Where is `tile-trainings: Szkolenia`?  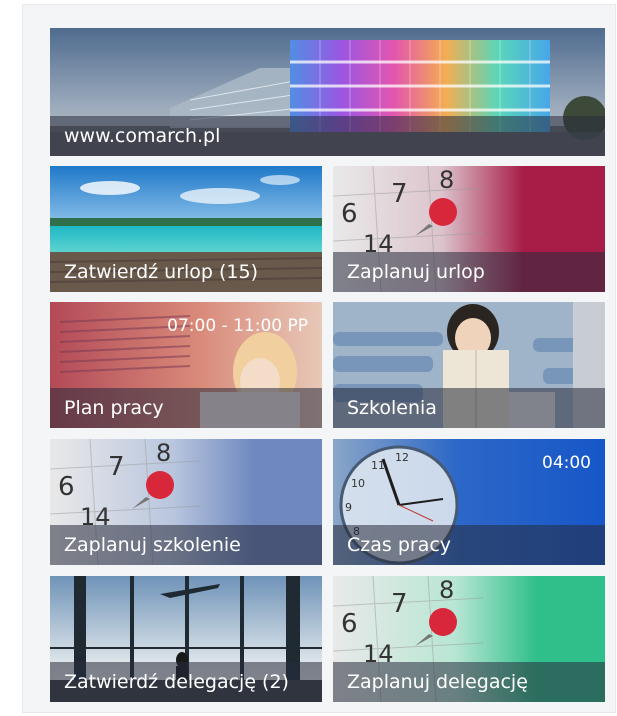
tile-trainings: Szkolenia is located at coordinates (469, 365).